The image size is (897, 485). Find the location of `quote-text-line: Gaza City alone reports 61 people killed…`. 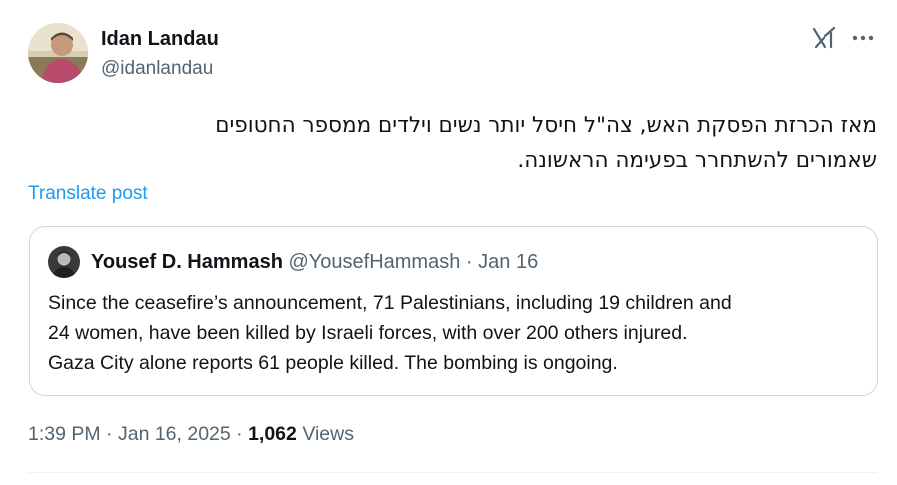

quote-text-line: Gaza City alone reports 61 people killed… is located at coordinates (333, 363).